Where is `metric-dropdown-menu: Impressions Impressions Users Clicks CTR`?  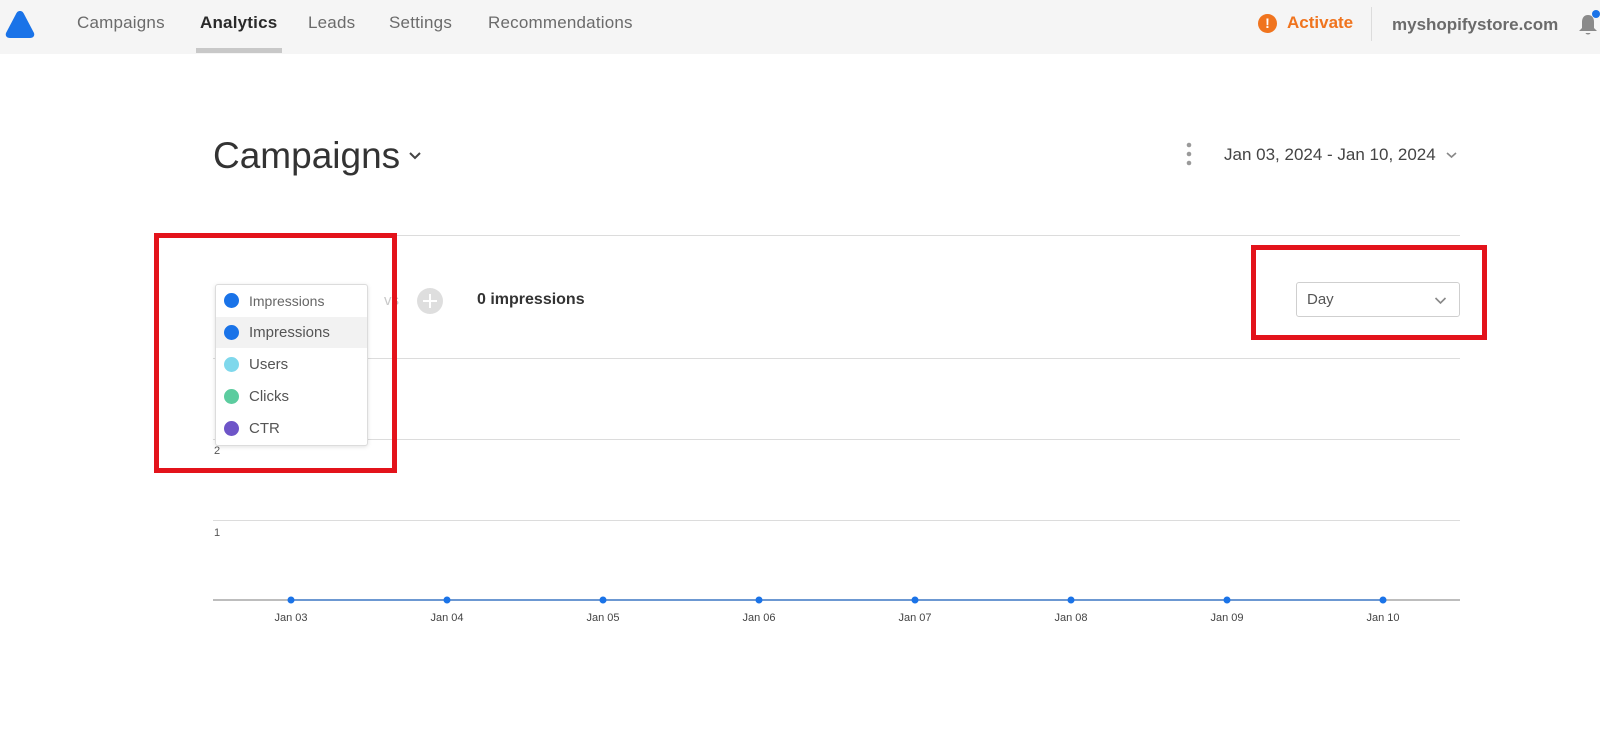
metric-dropdown-menu: Impressions Impressions Users Clicks CTR is located at coordinates (291, 365).